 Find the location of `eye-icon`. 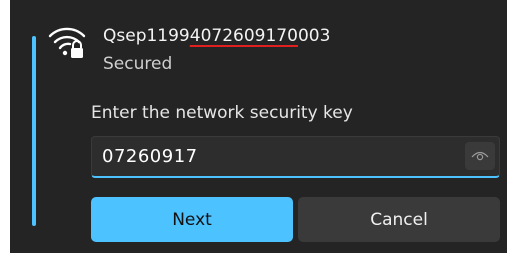

eye-icon is located at coordinates (480, 156).